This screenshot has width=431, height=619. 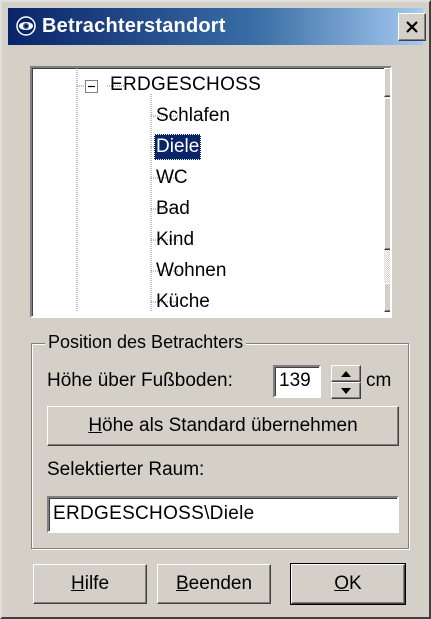 I want to click on height-label: Höhe über Fußboden:, so click(x=140, y=380).